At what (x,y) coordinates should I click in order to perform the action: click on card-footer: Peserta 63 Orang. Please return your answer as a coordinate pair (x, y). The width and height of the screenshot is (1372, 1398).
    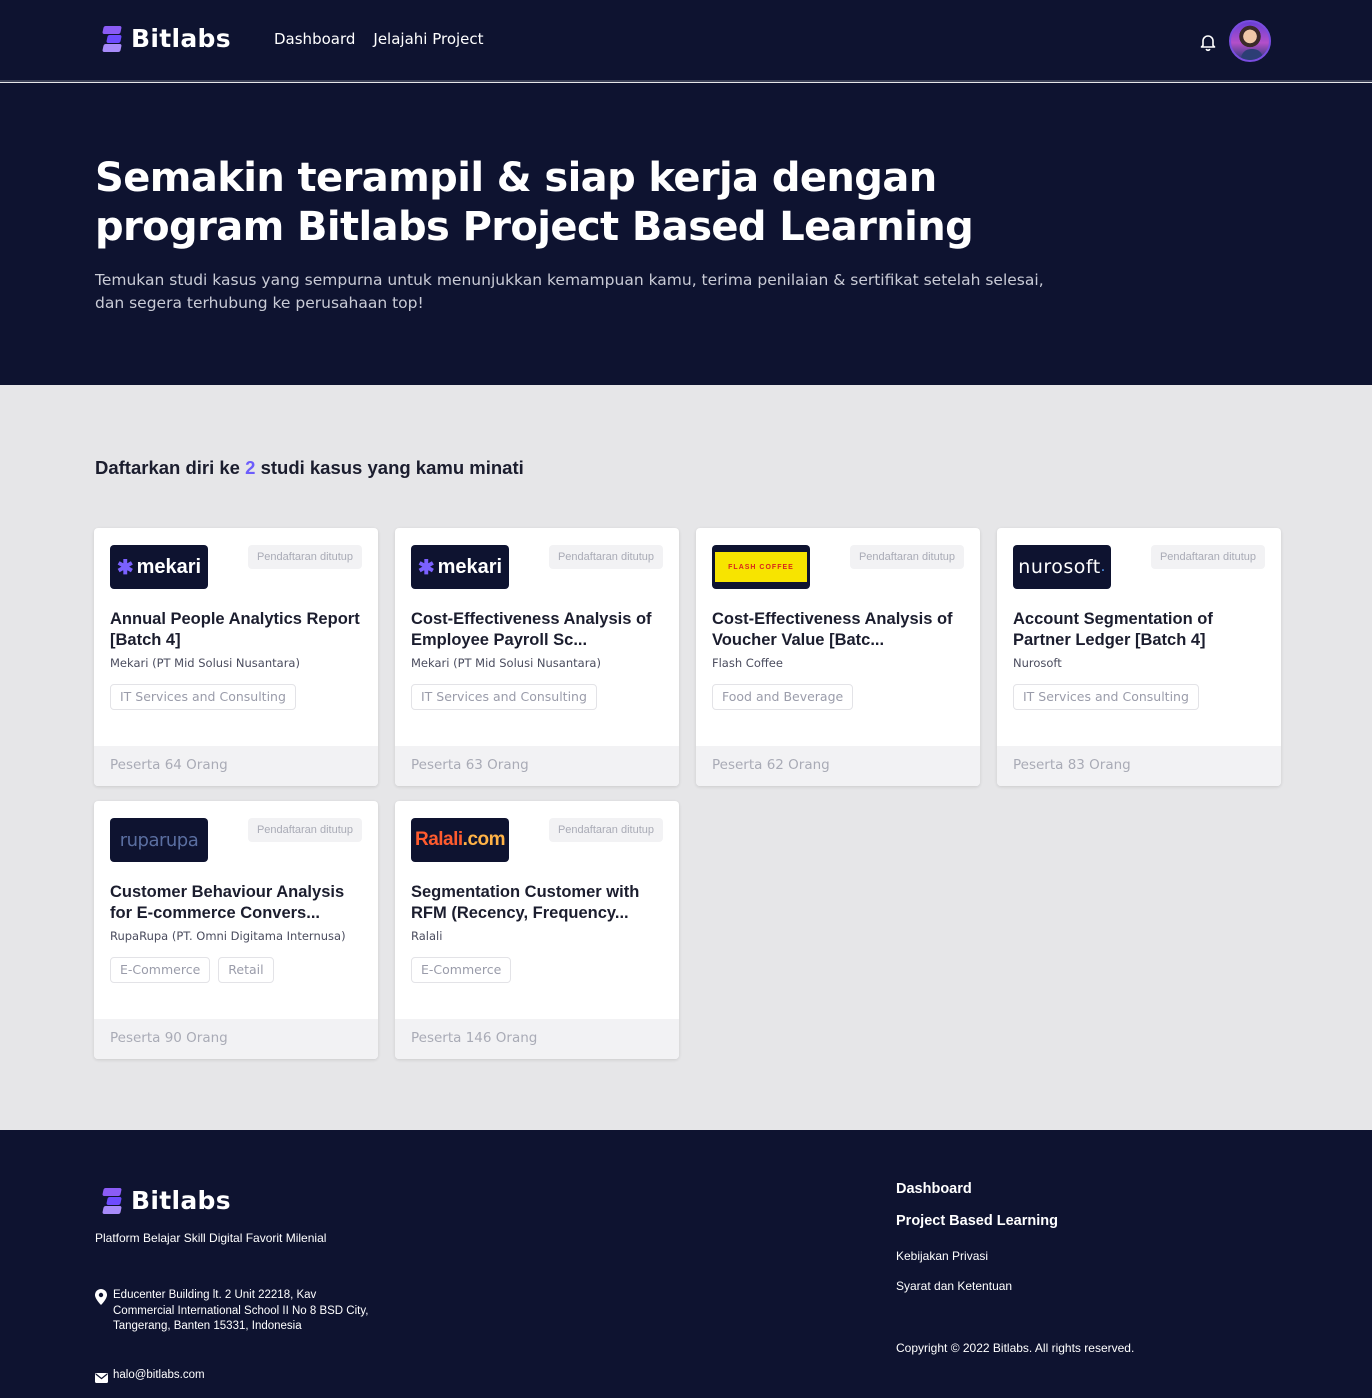
    Looking at the image, I should click on (537, 766).